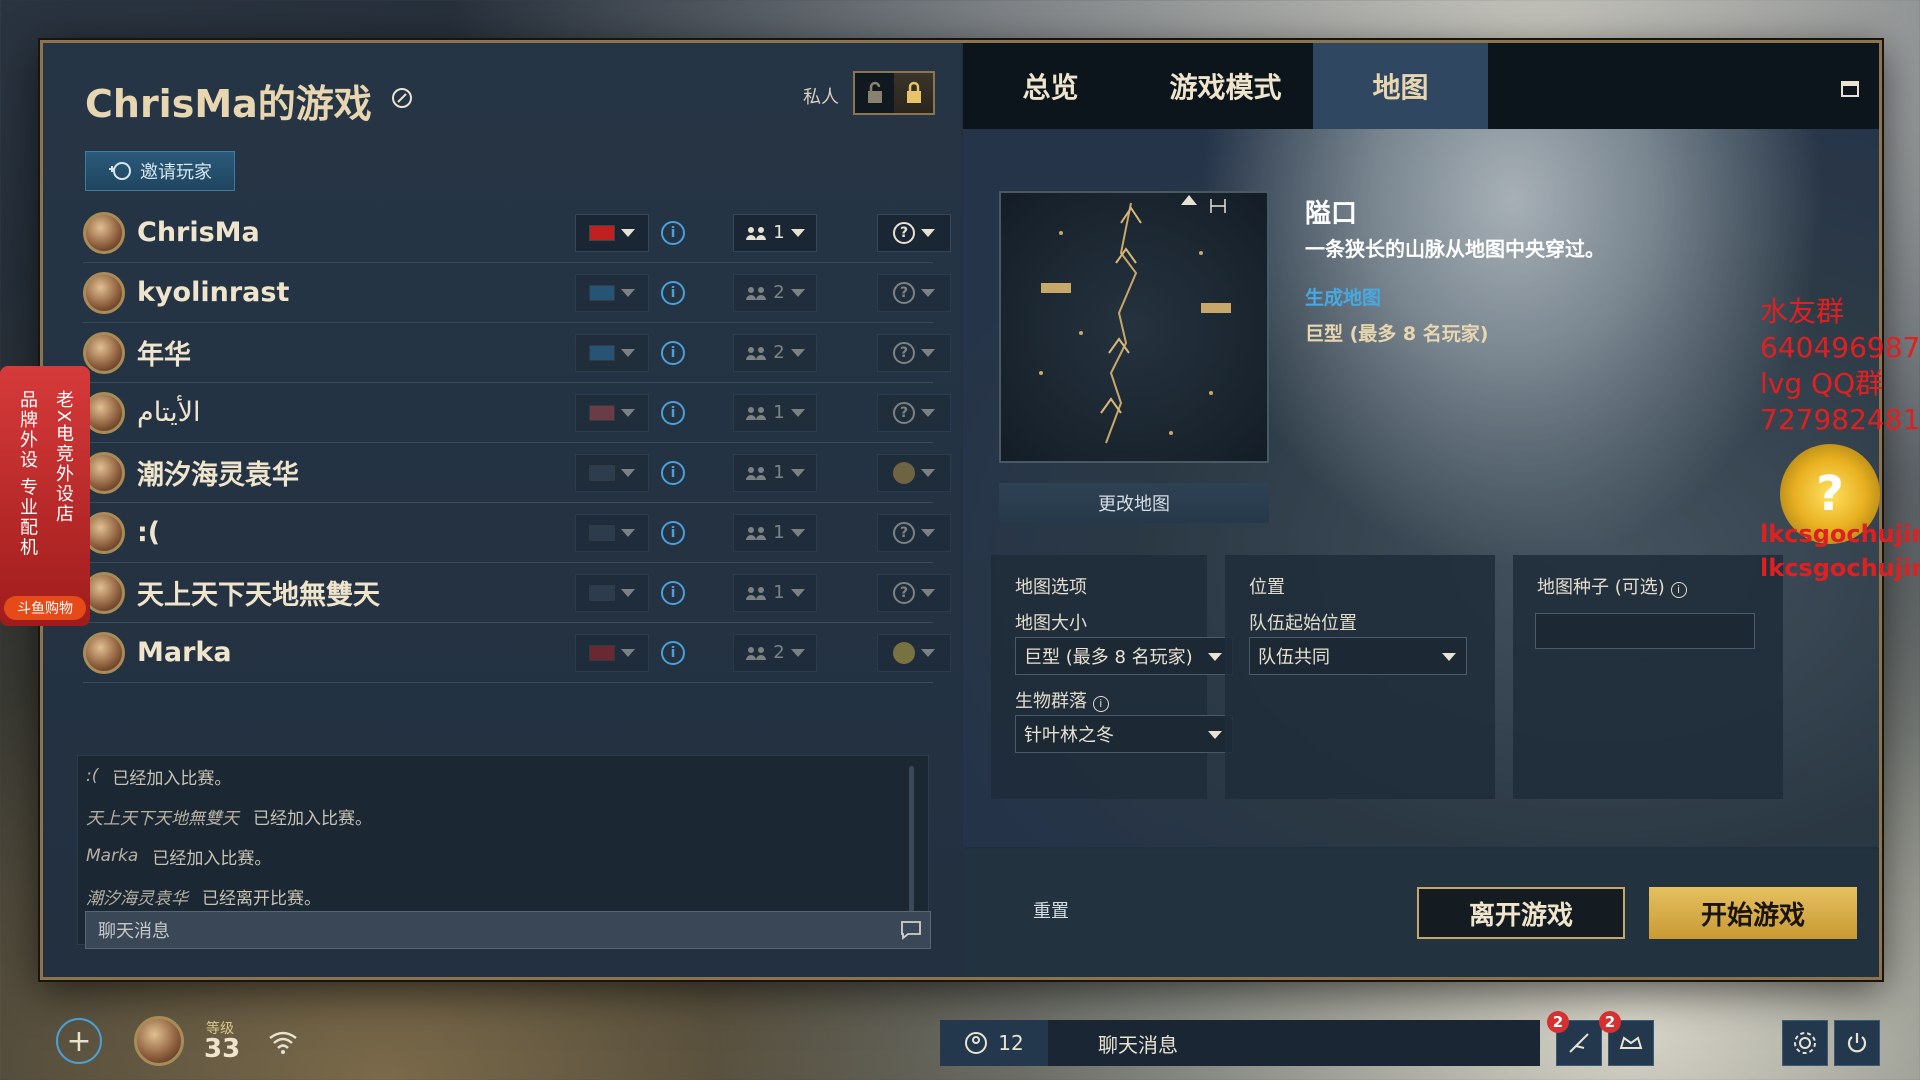  I want to click on stream-ad-left: 老X电竞外设店 品牌外设 专业配机 斗鱼购物, so click(45, 496).